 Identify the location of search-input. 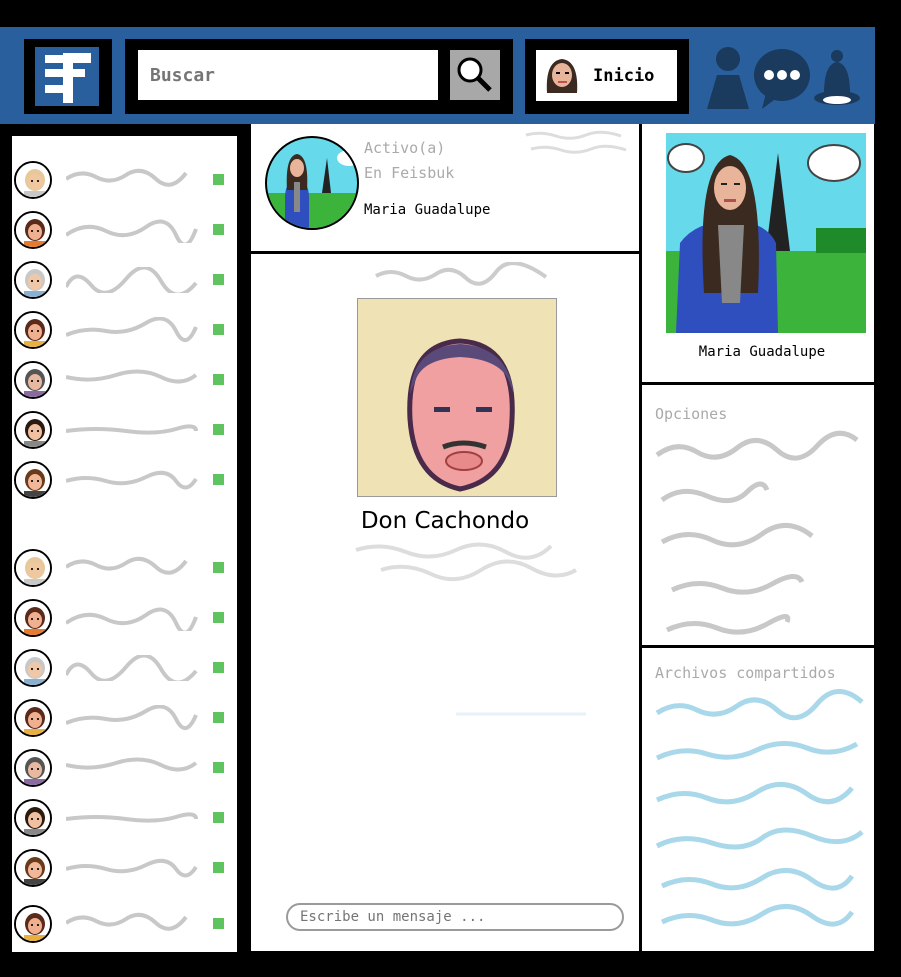
(288, 75).